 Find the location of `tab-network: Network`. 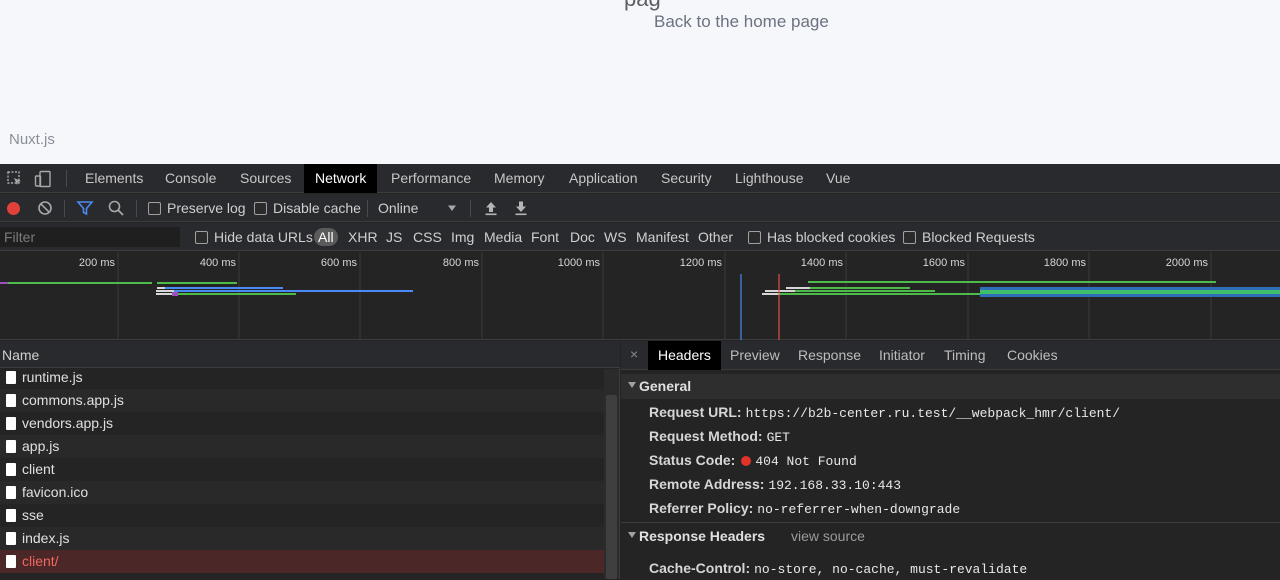

tab-network: Network is located at coordinates (341, 178).